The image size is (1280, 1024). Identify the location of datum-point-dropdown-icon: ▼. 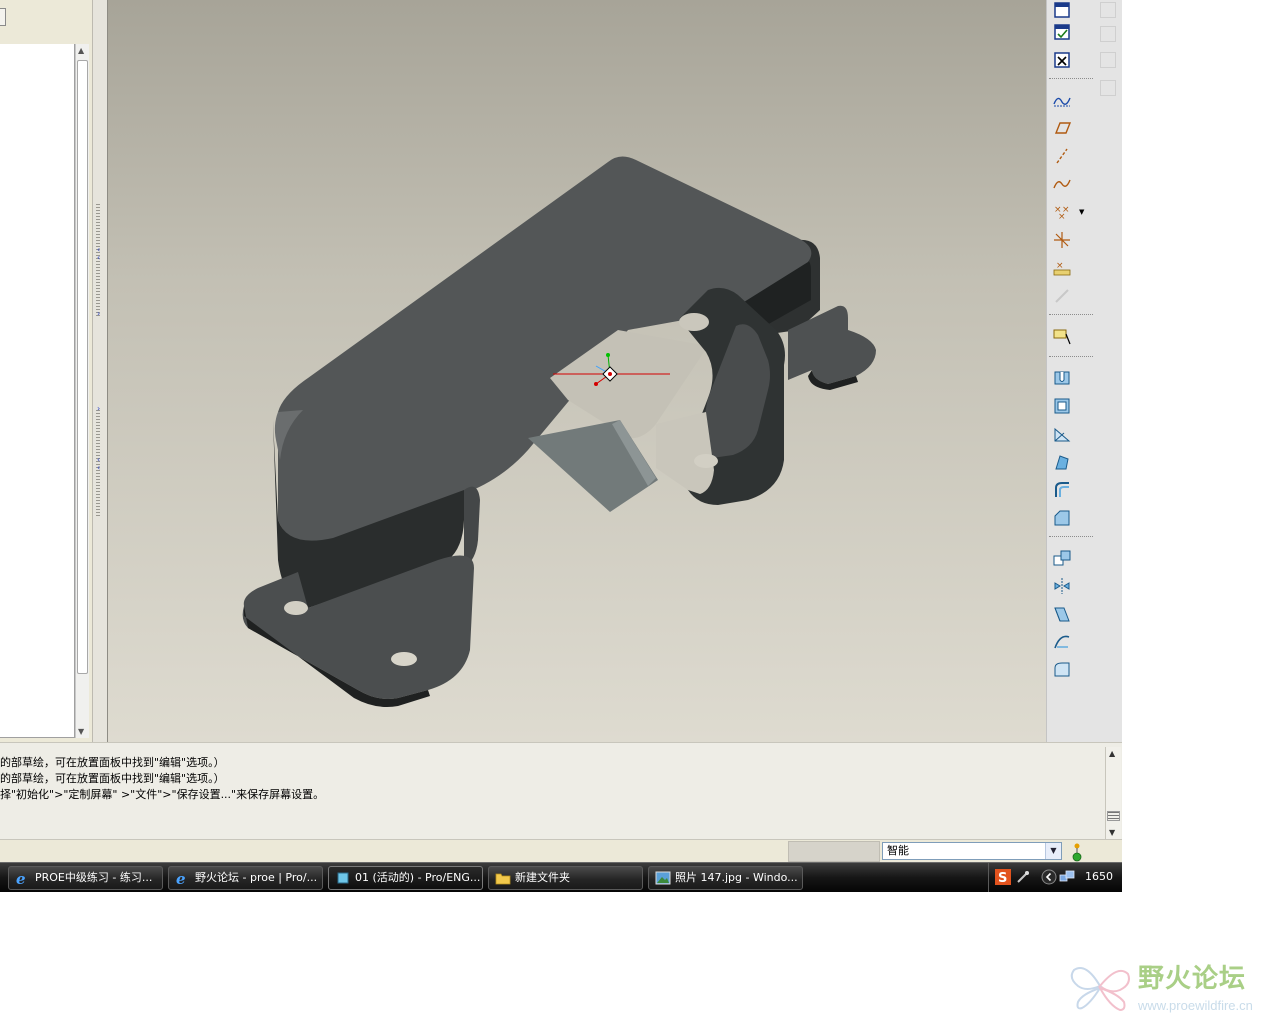
(1081, 212).